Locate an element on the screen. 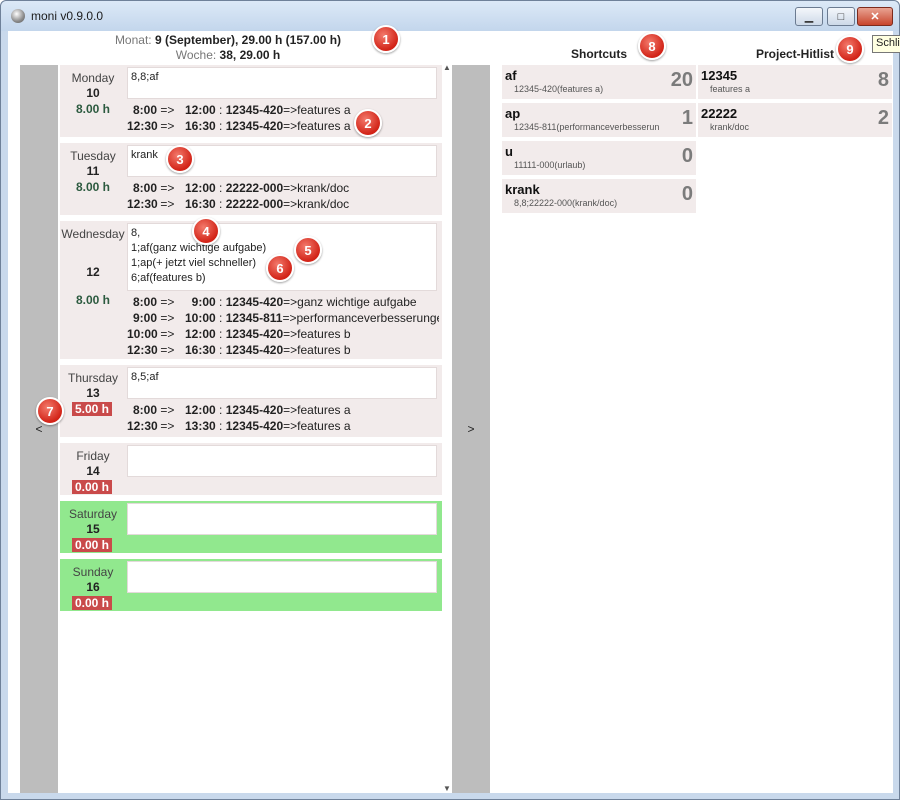 The image size is (900, 800). day-number: 10 is located at coordinates (93, 93).